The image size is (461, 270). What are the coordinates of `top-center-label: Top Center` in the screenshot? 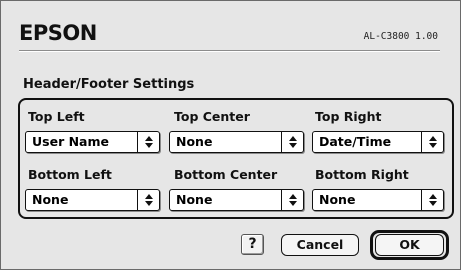 It's located at (212, 116).